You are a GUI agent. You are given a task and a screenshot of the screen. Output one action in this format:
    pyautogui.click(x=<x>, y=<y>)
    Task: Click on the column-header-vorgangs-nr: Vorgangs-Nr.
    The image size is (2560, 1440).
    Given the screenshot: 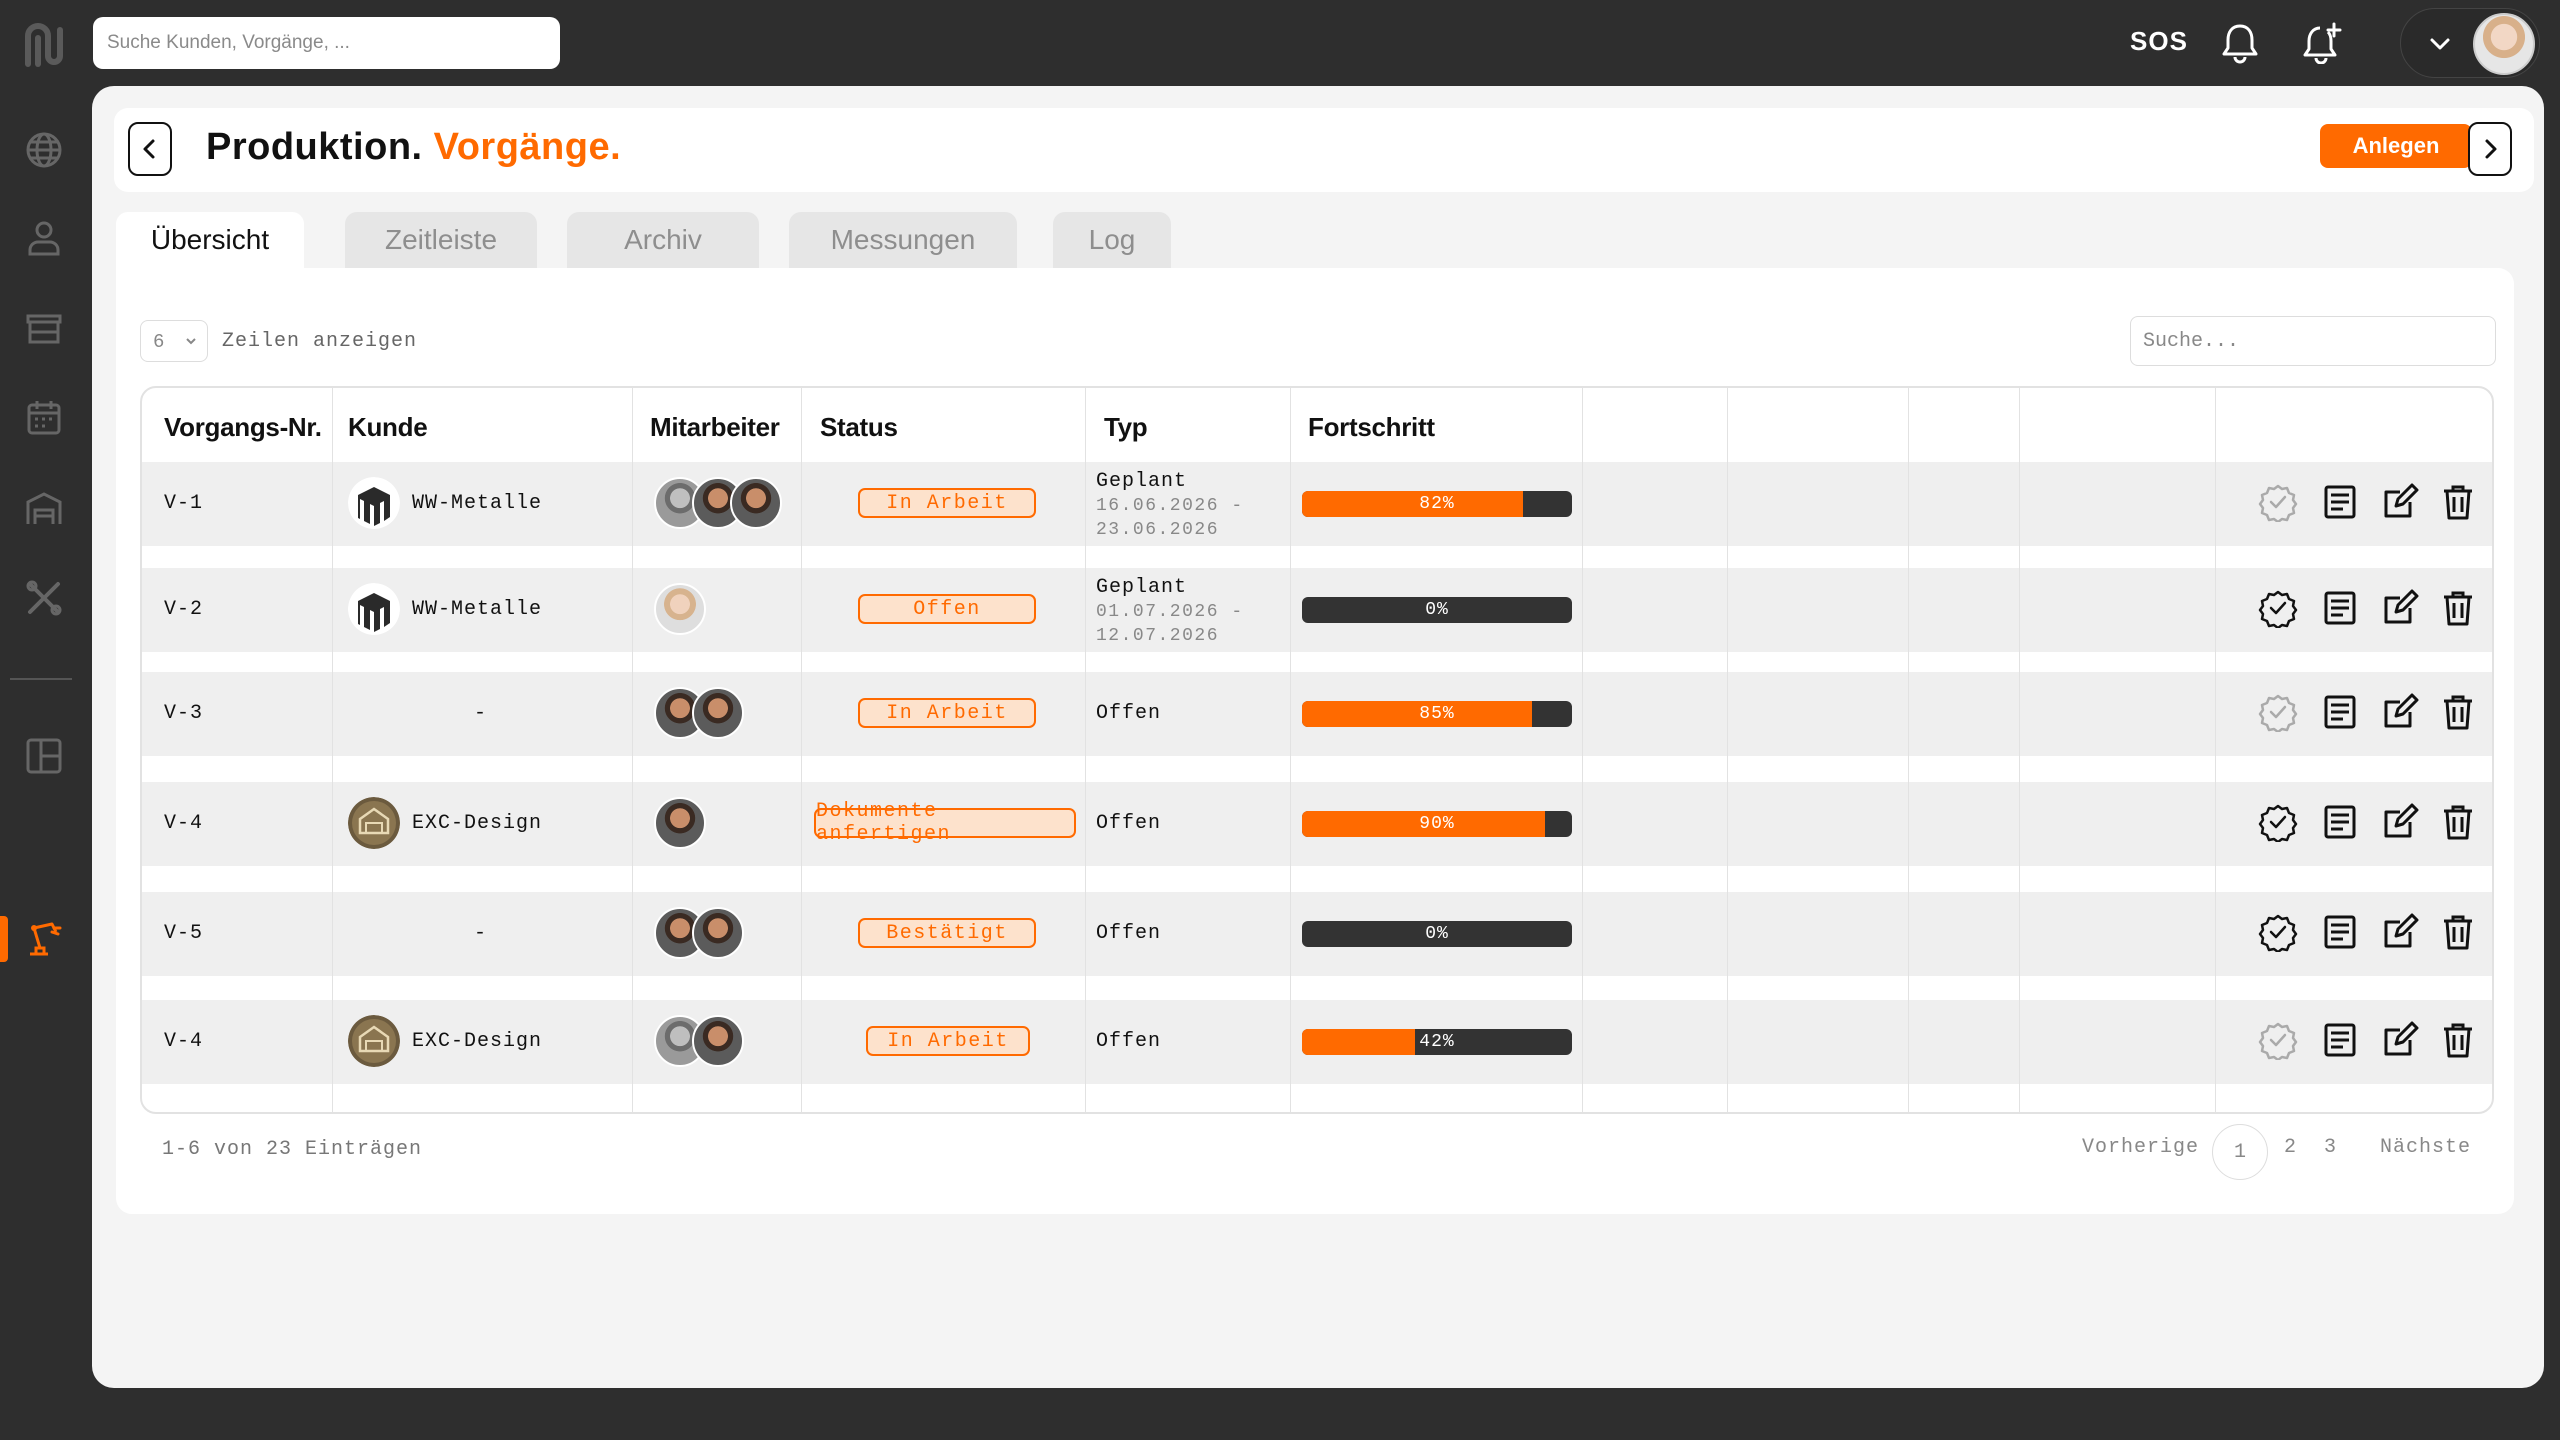 What is the action you would take?
    pyautogui.click(x=243, y=427)
    